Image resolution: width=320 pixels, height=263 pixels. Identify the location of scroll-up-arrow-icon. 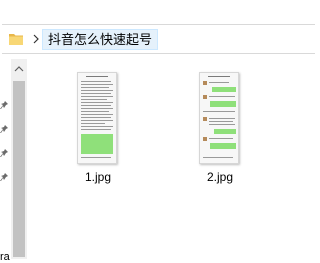
(19, 69).